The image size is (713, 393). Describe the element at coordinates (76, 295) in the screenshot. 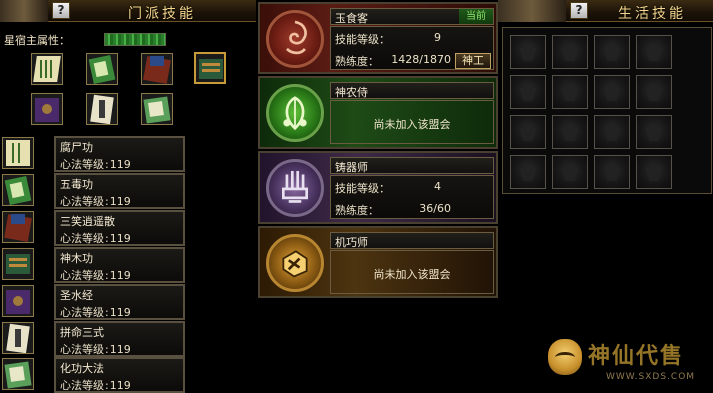

I see `skill-name: 圣水经` at that location.